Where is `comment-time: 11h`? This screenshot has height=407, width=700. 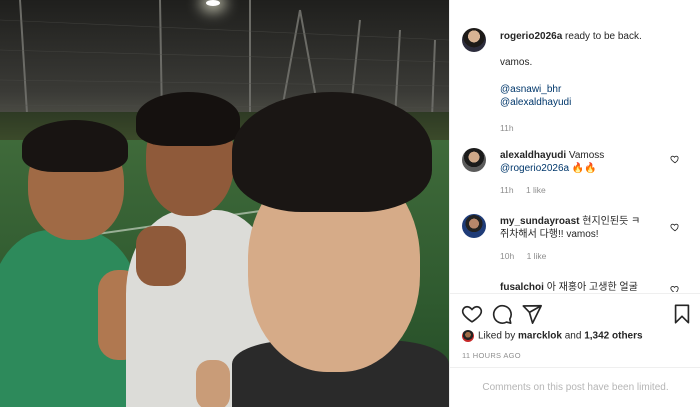
comment-time: 11h is located at coordinates (507, 190).